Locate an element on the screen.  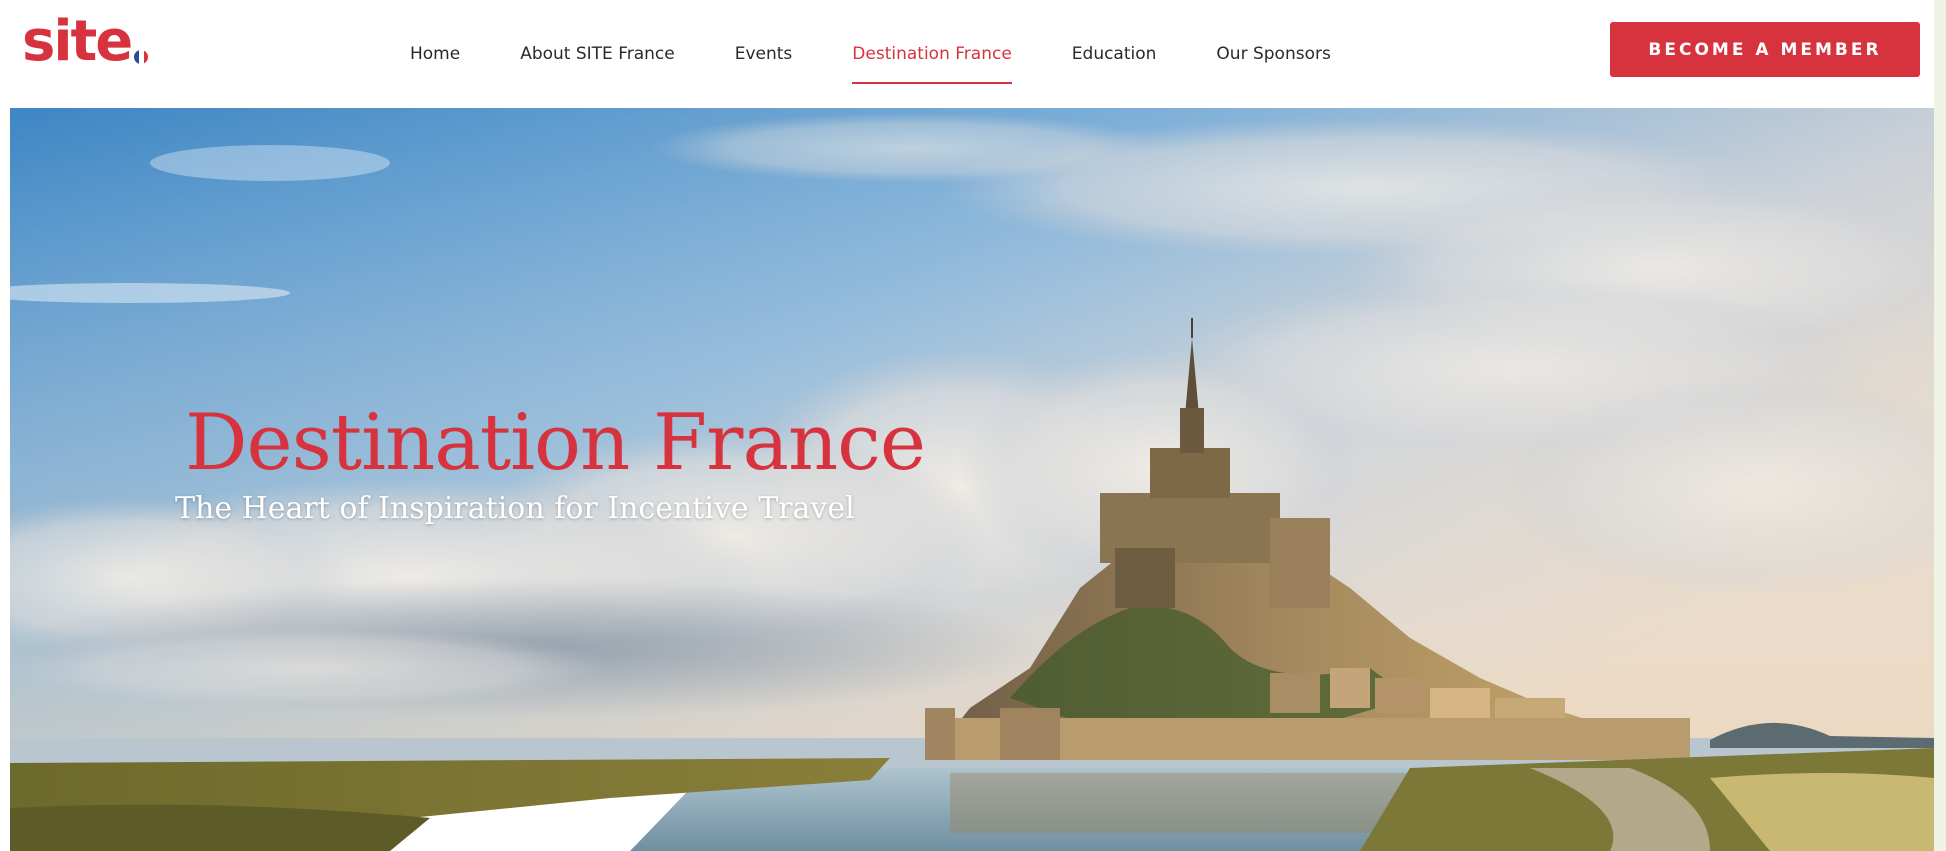
nav-item-events: Events is located at coordinates (764, 54).